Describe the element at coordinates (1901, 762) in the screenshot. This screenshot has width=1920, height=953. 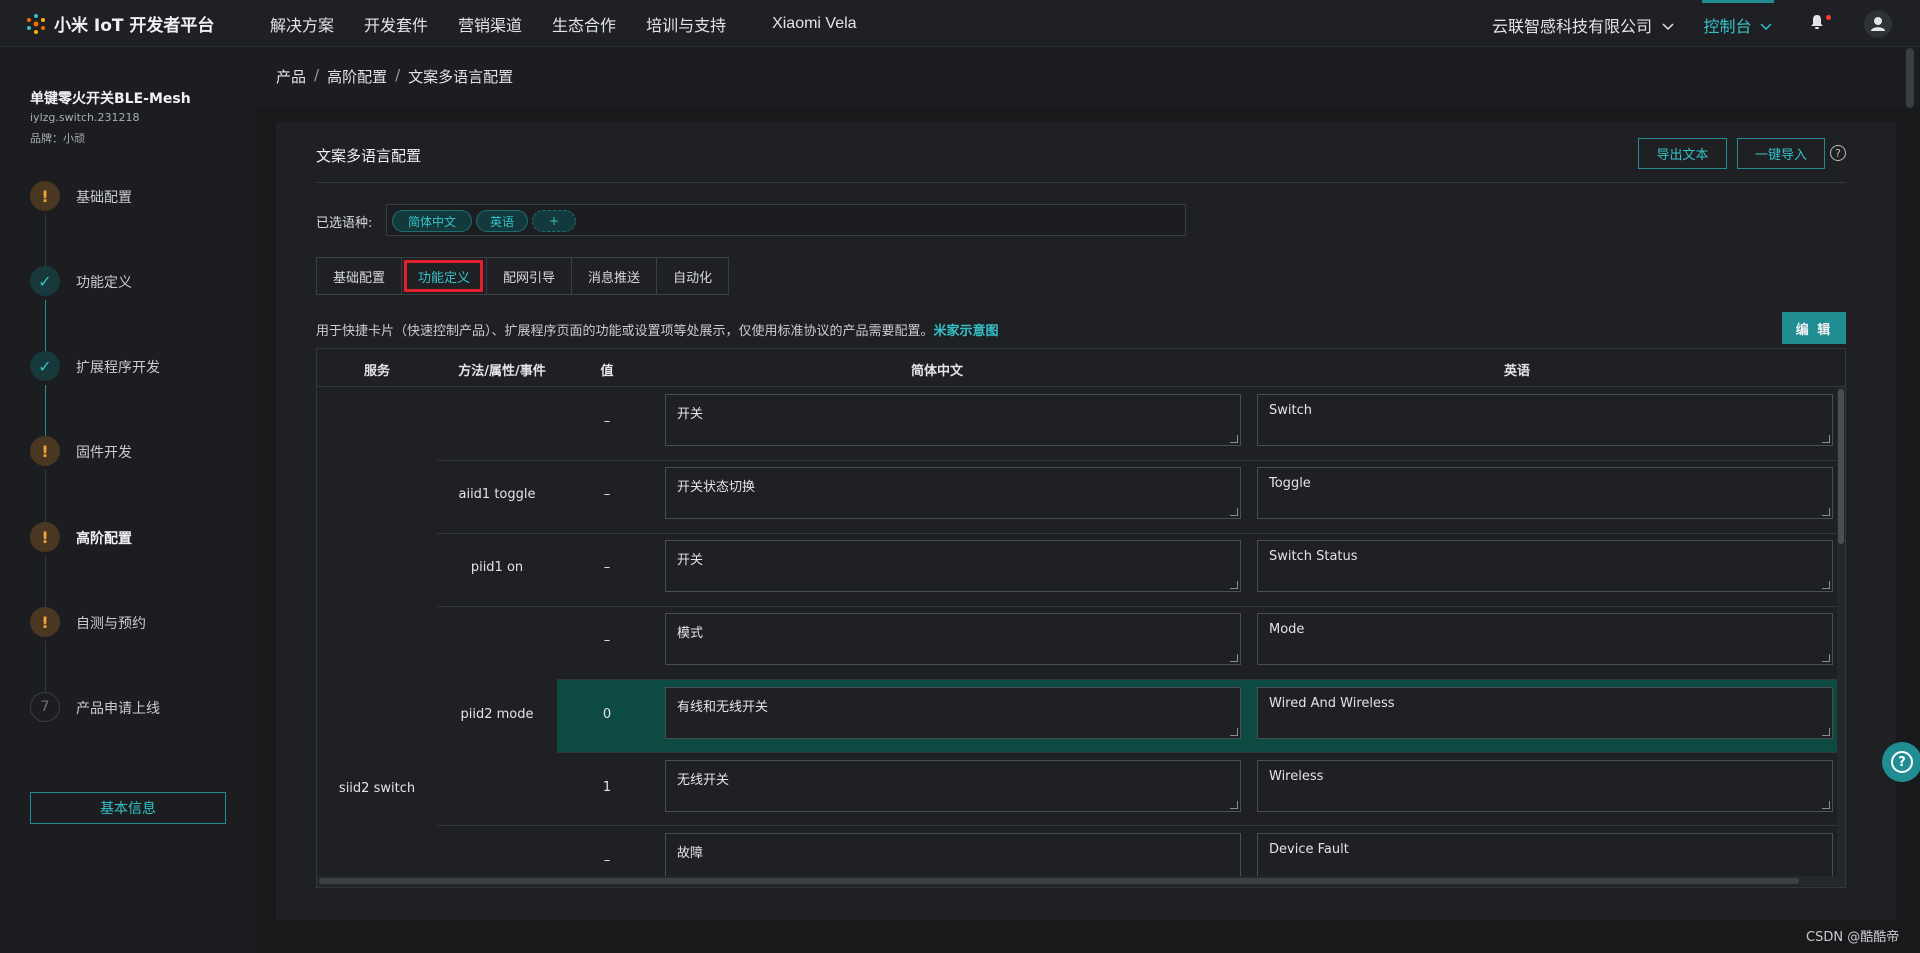
I see `floating-help-button: ?` at that location.